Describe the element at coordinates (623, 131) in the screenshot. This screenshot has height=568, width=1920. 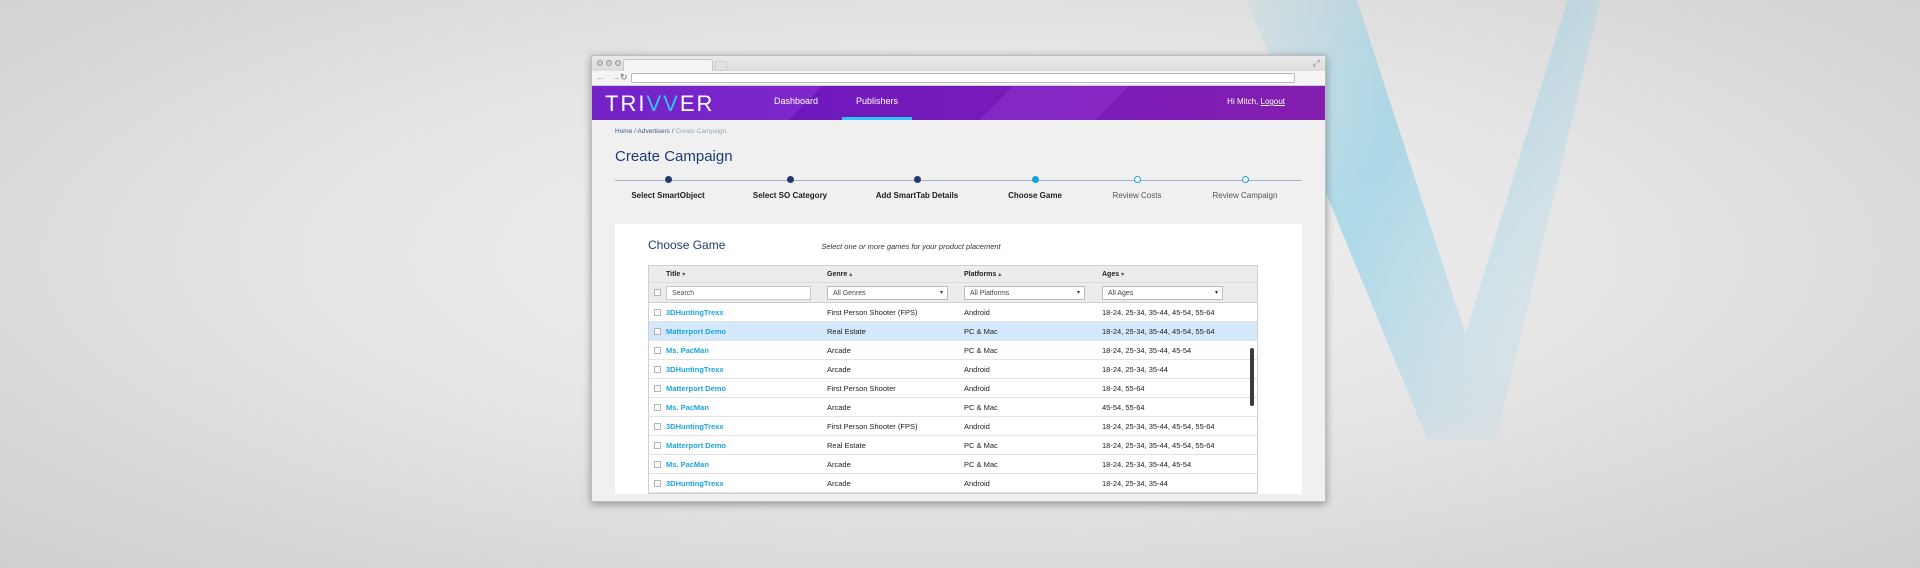
I see `breadcrumb-home: Home` at that location.